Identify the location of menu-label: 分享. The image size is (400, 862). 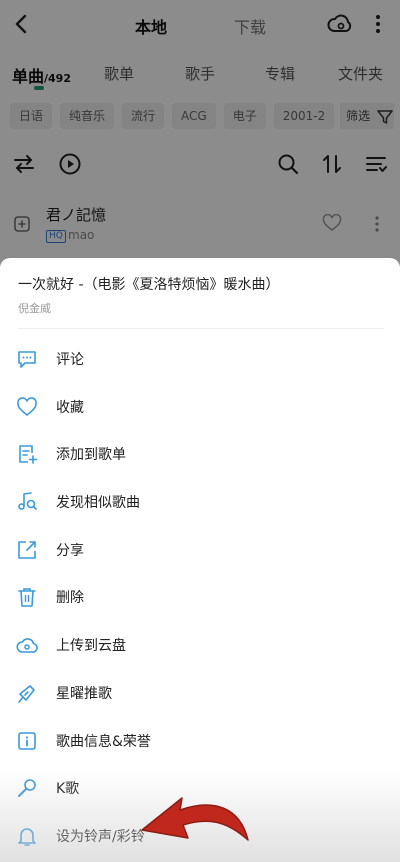
(70, 550).